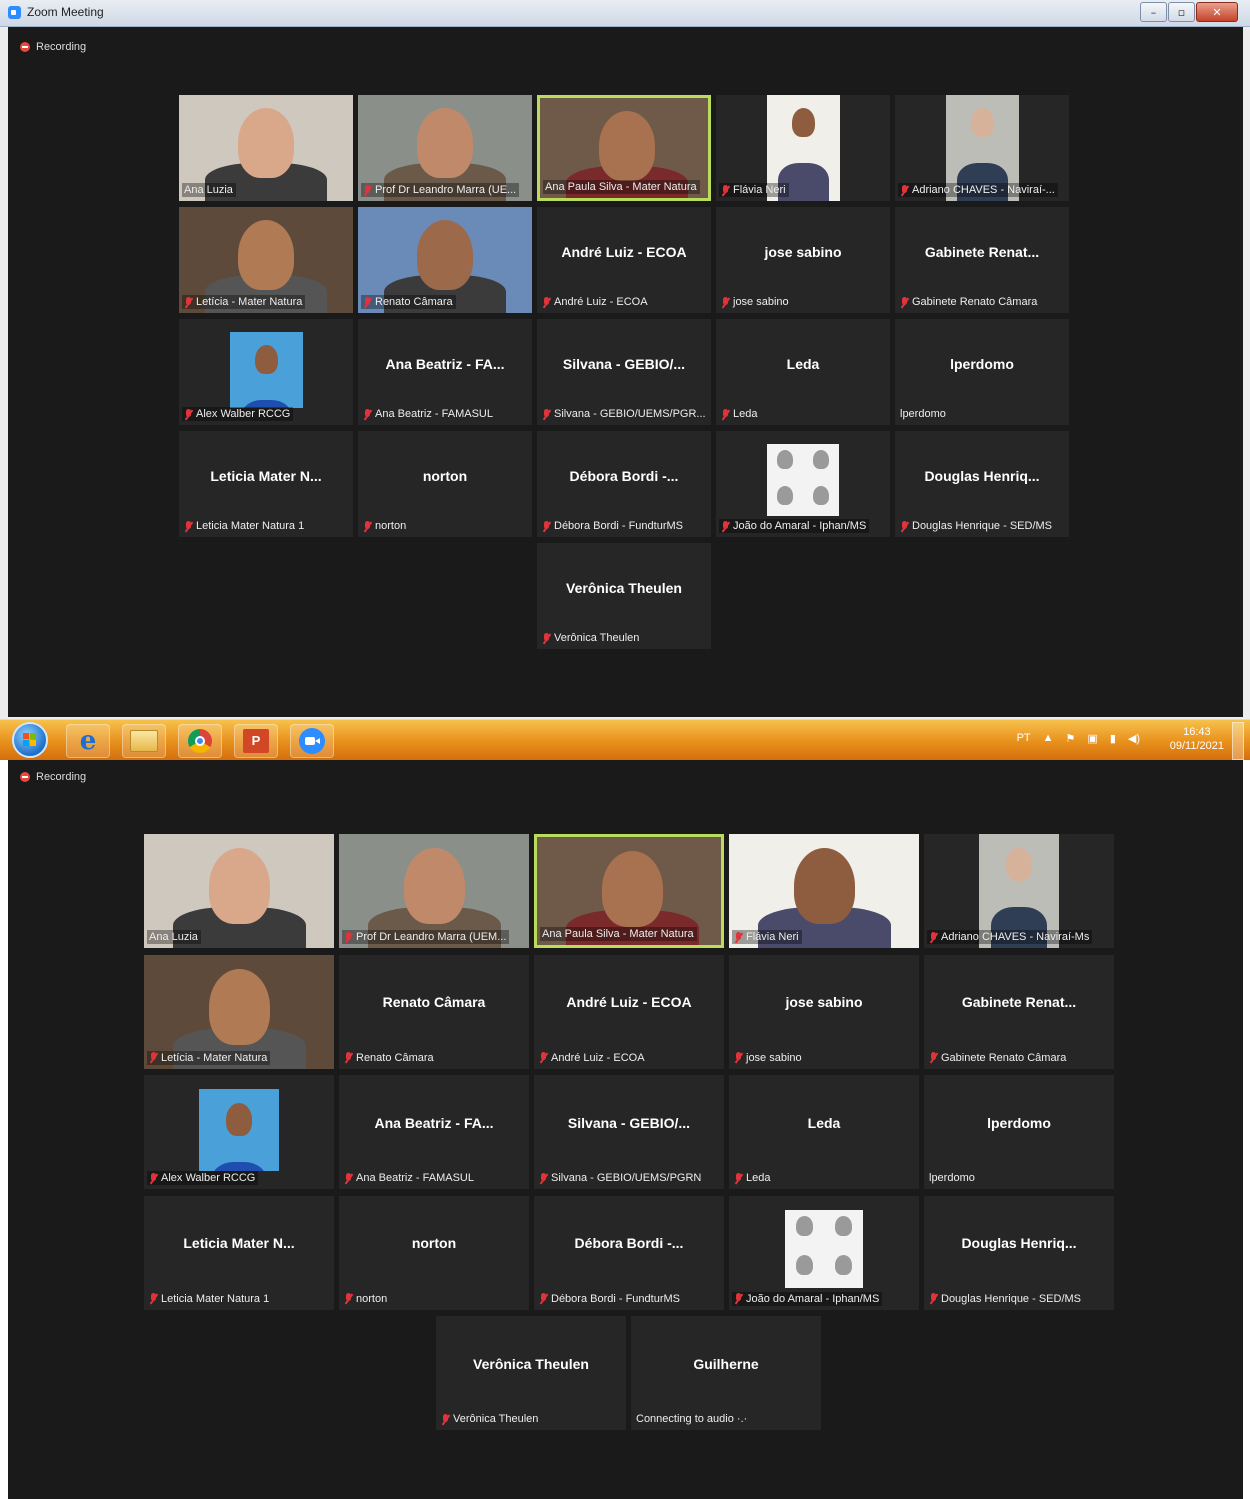  Describe the element at coordinates (621, 187) in the screenshot. I see `participant-name-label: Ana Paula Silva - Mater Natura` at that location.